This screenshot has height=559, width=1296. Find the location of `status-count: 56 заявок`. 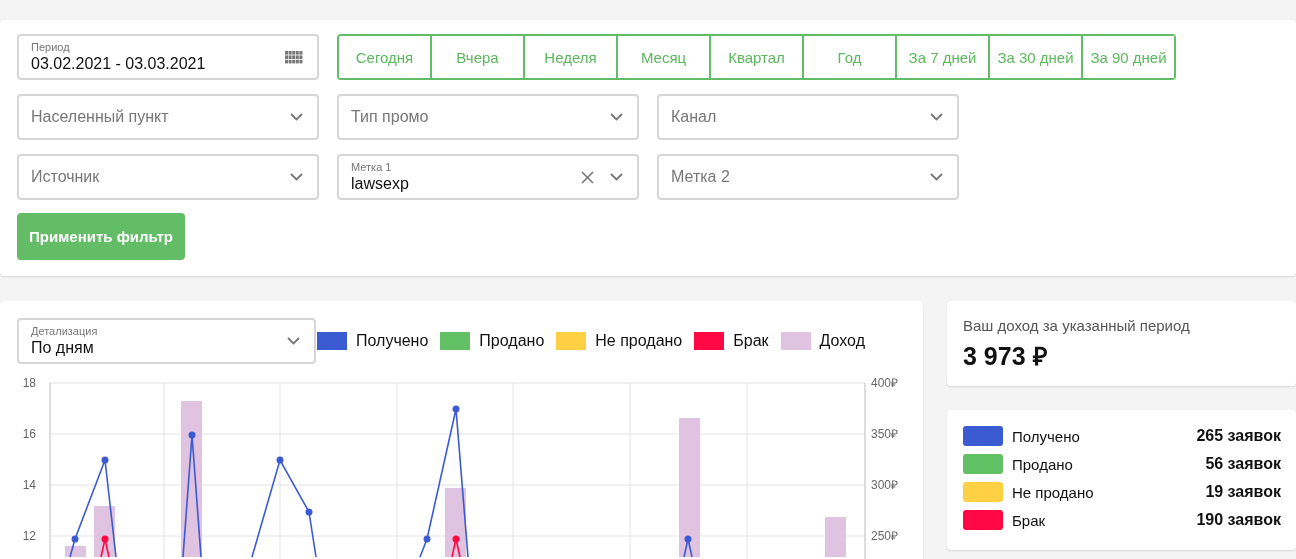

status-count: 56 заявок is located at coordinates (1243, 464).